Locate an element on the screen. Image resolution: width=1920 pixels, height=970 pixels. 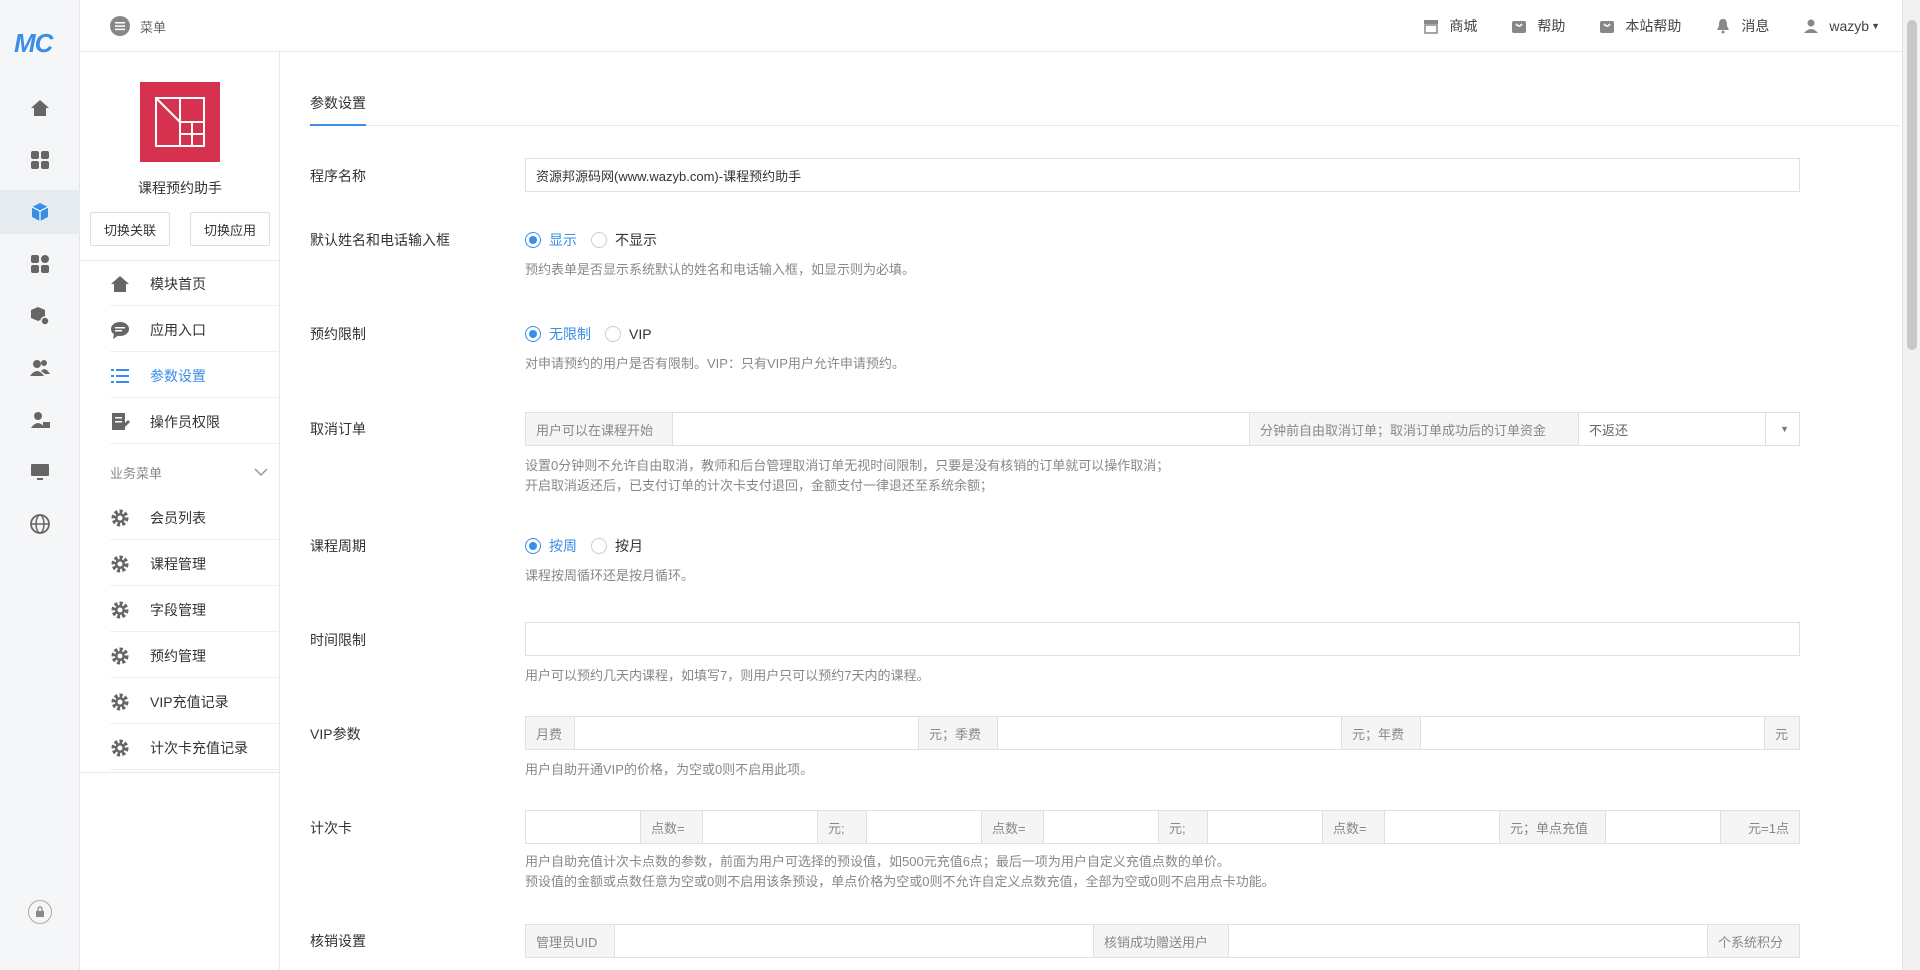
home-icon is located at coordinates (120, 284).